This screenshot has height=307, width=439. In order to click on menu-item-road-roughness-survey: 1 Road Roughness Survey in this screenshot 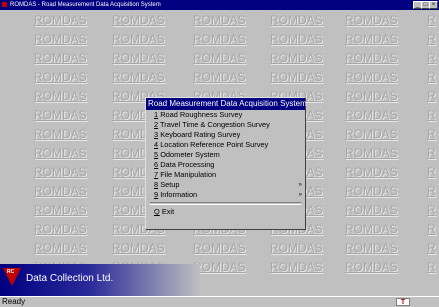, I will do `click(225, 115)`.